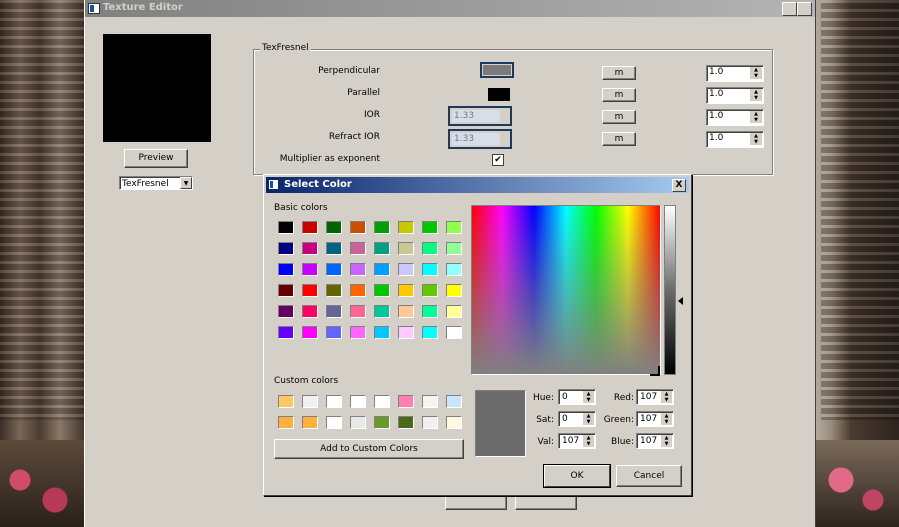 The width and height of the screenshot is (899, 527). What do you see at coordinates (789, 9) in the screenshot?
I see `help-button: ?` at bounding box center [789, 9].